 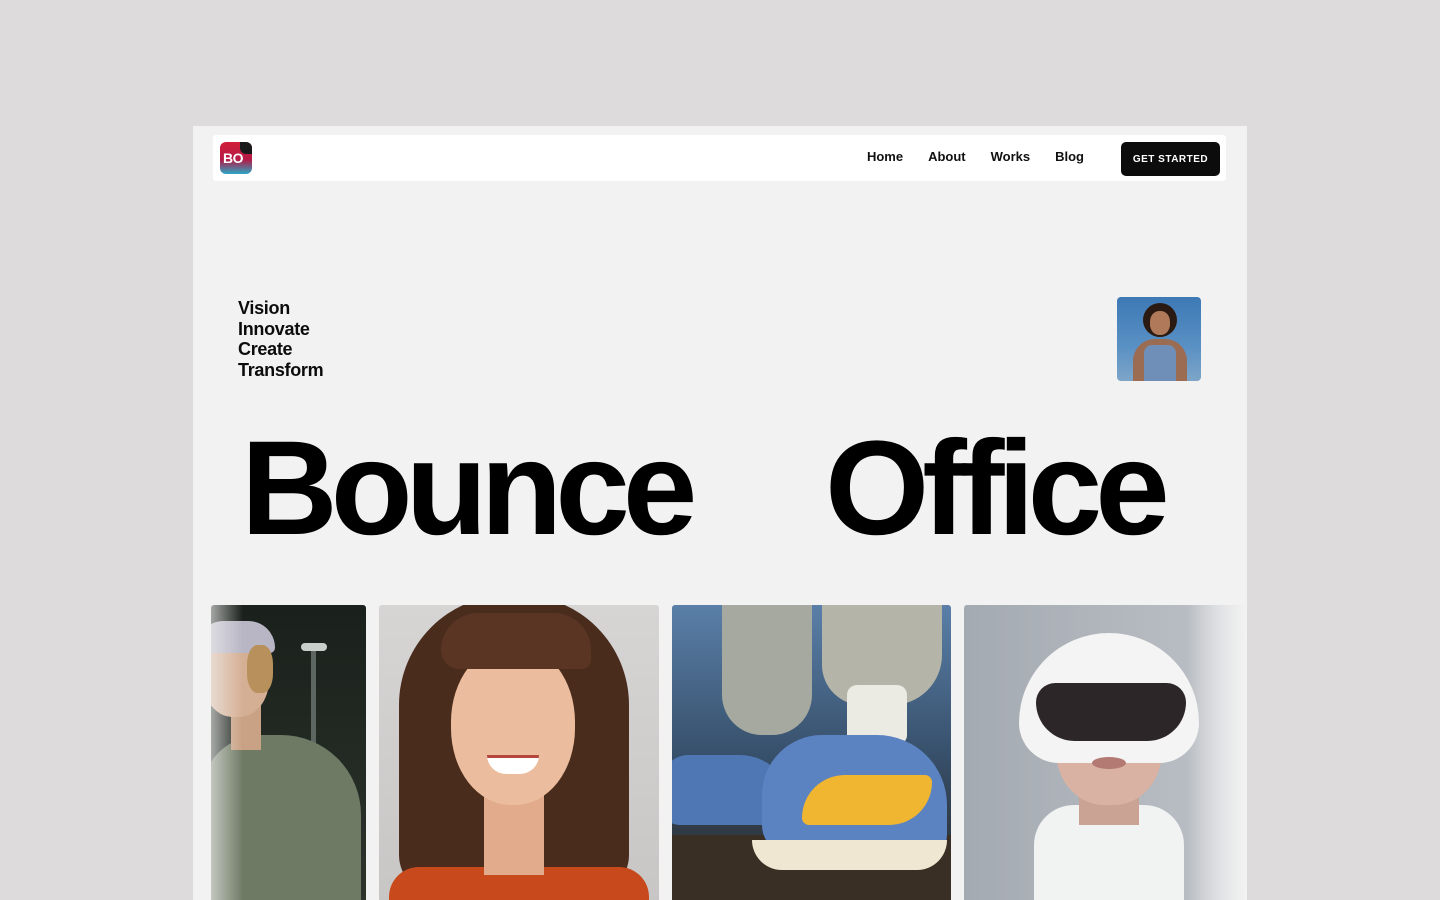 What do you see at coordinates (947, 156) in the screenshot?
I see `nav-link-about: About` at bounding box center [947, 156].